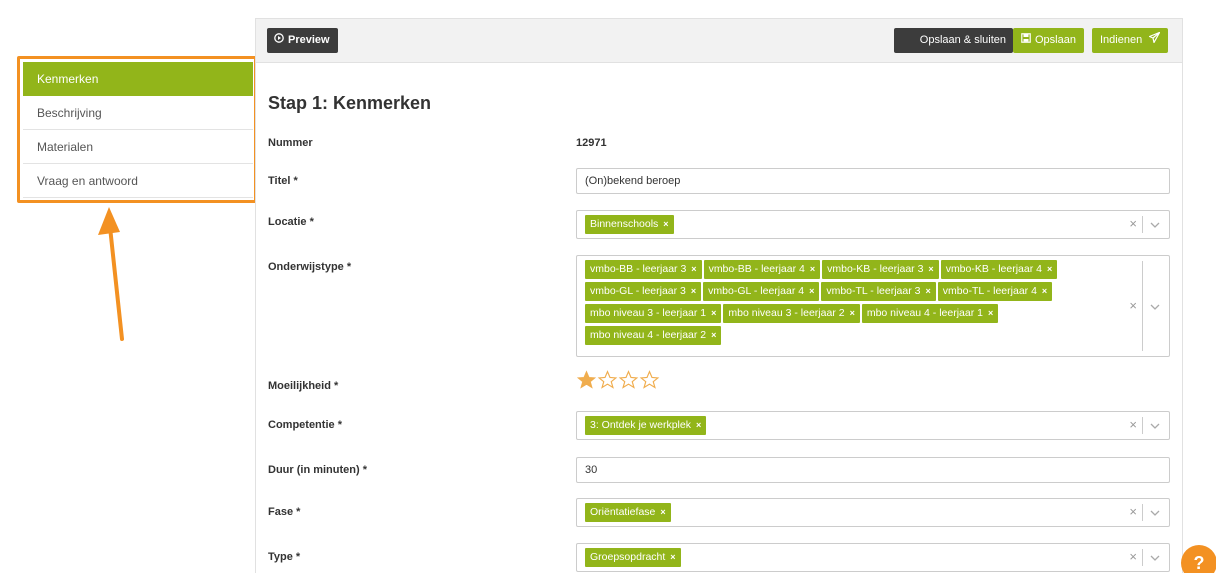 The width and height of the screenshot is (1216, 573). What do you see at coordinates (761, 291) in the screenshot?
I see `tag-onderwijstype: vmbo-GL - leerjaar 4 ×` at bounding box center [761, 291].